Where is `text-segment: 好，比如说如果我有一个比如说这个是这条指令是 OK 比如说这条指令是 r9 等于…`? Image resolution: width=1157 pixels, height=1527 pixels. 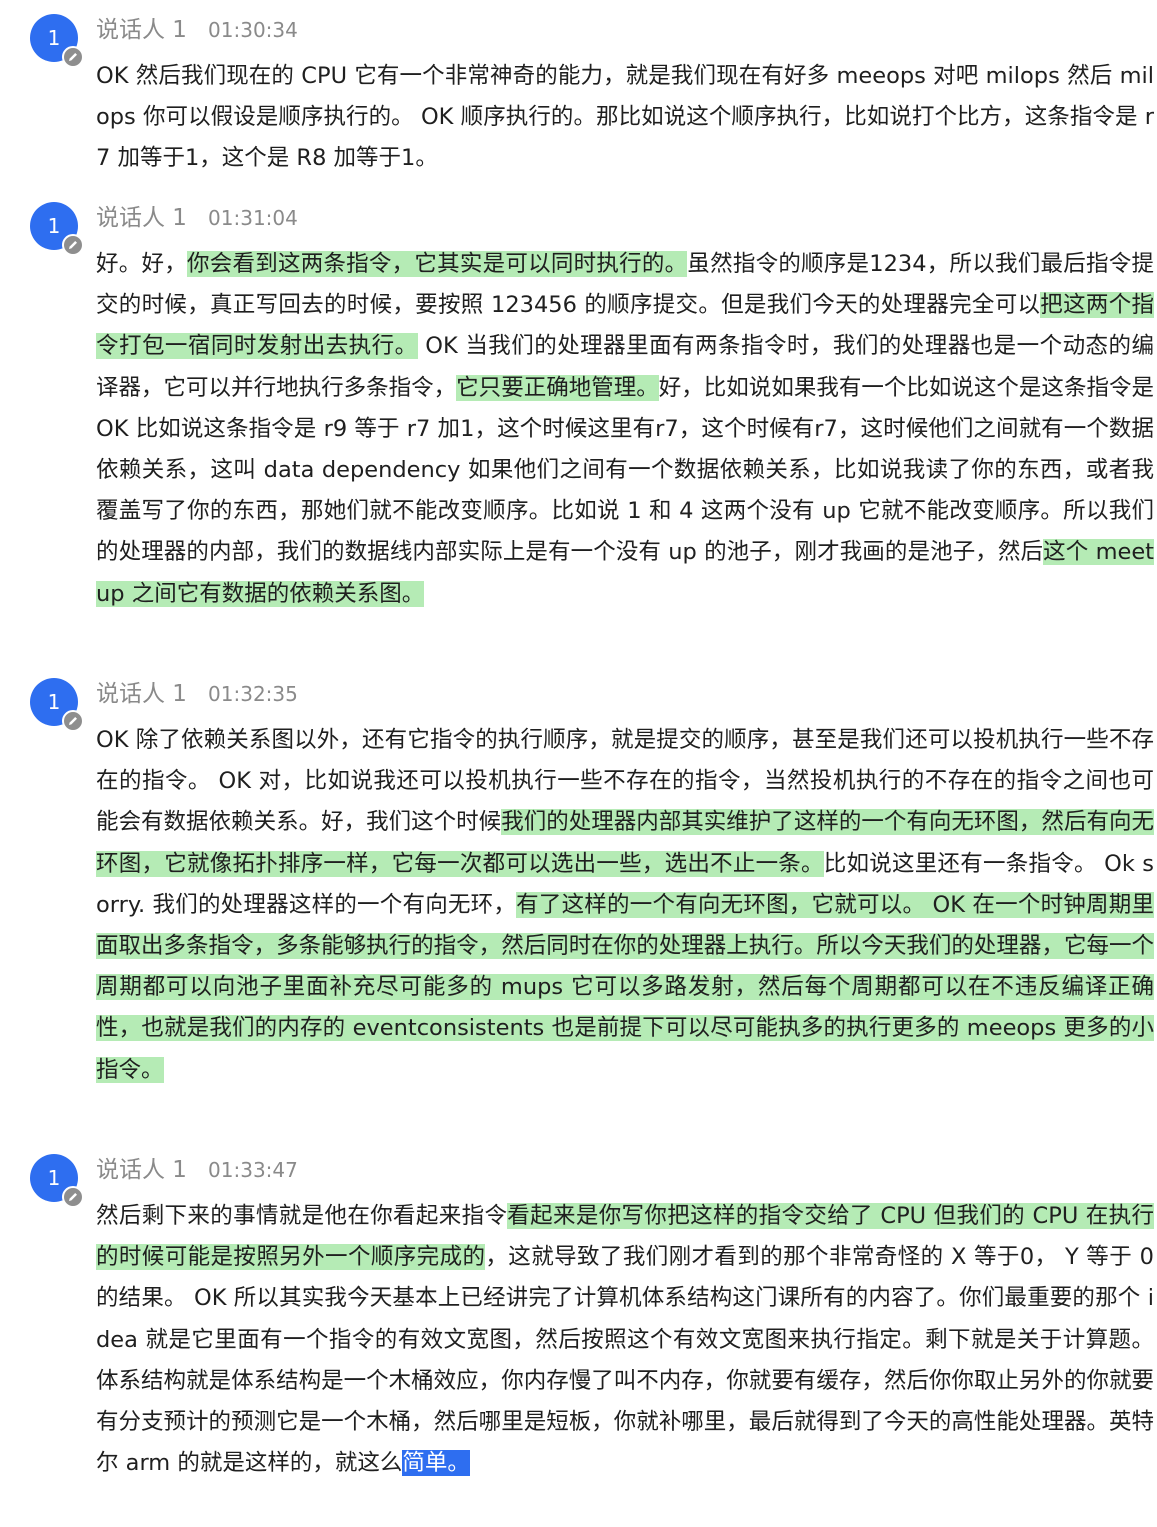 text-segment: 好，比如说如果我有一个比如说这个是这条指令是 OK 比如说这条指令是 r9 等于… is located at coordinates (625, 470).